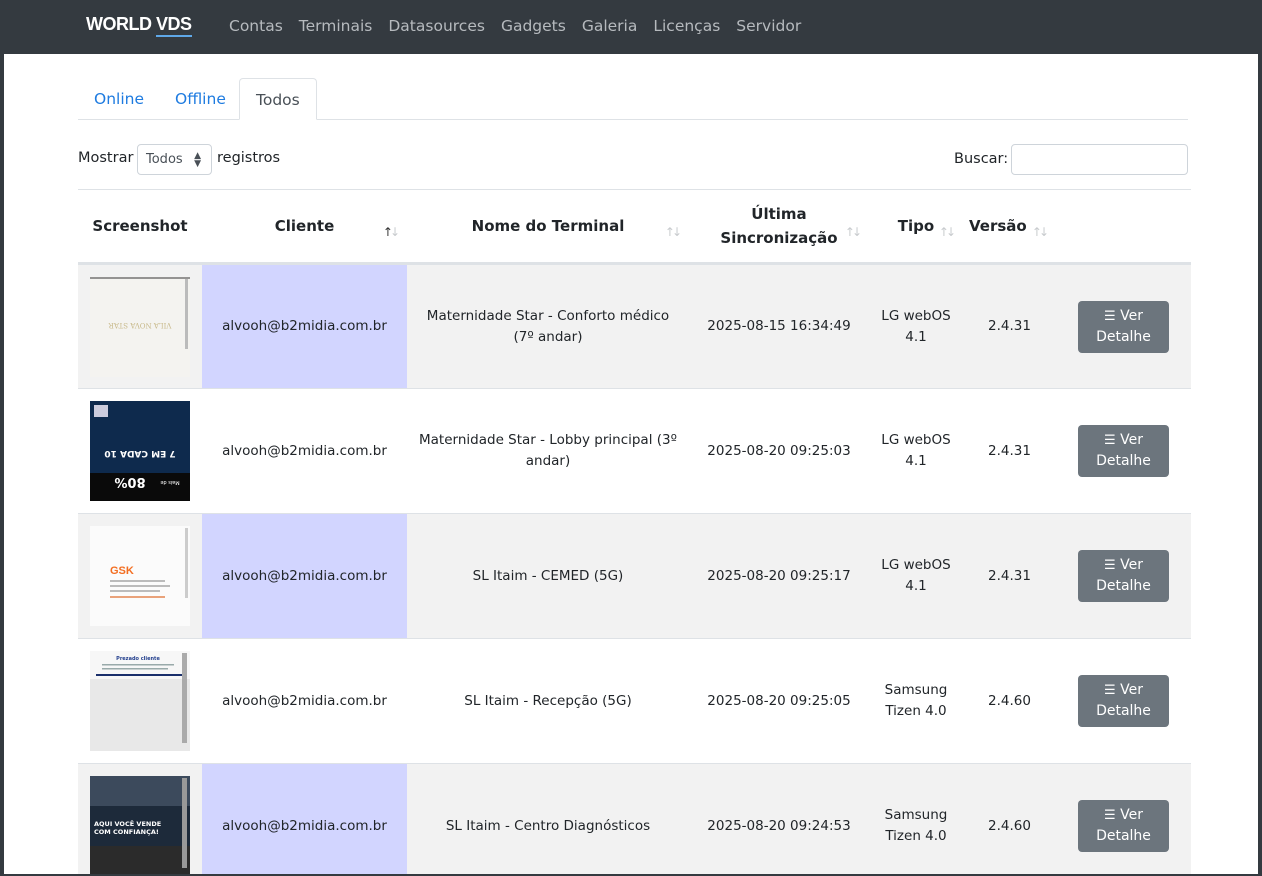 This screenshot has height=876, width=1262. What do you see at coordinates (533, 26) in the screenshot?
I see `nav-gadgets: Gadgets` at bounding box center [533, 26].